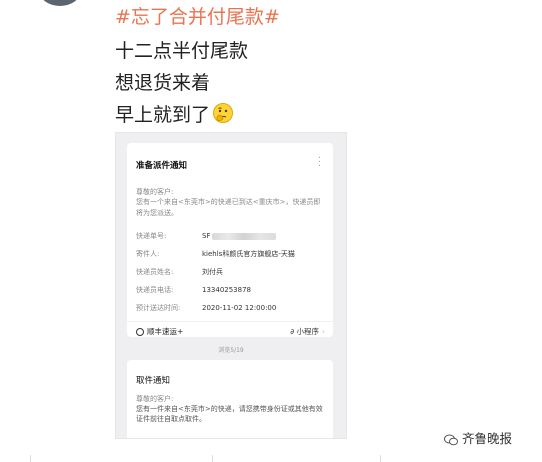 Image resolution: width=542 pixels, height=462 pixels. I want to click on post-text-line-3: 早上就到了, so click(174, 114).